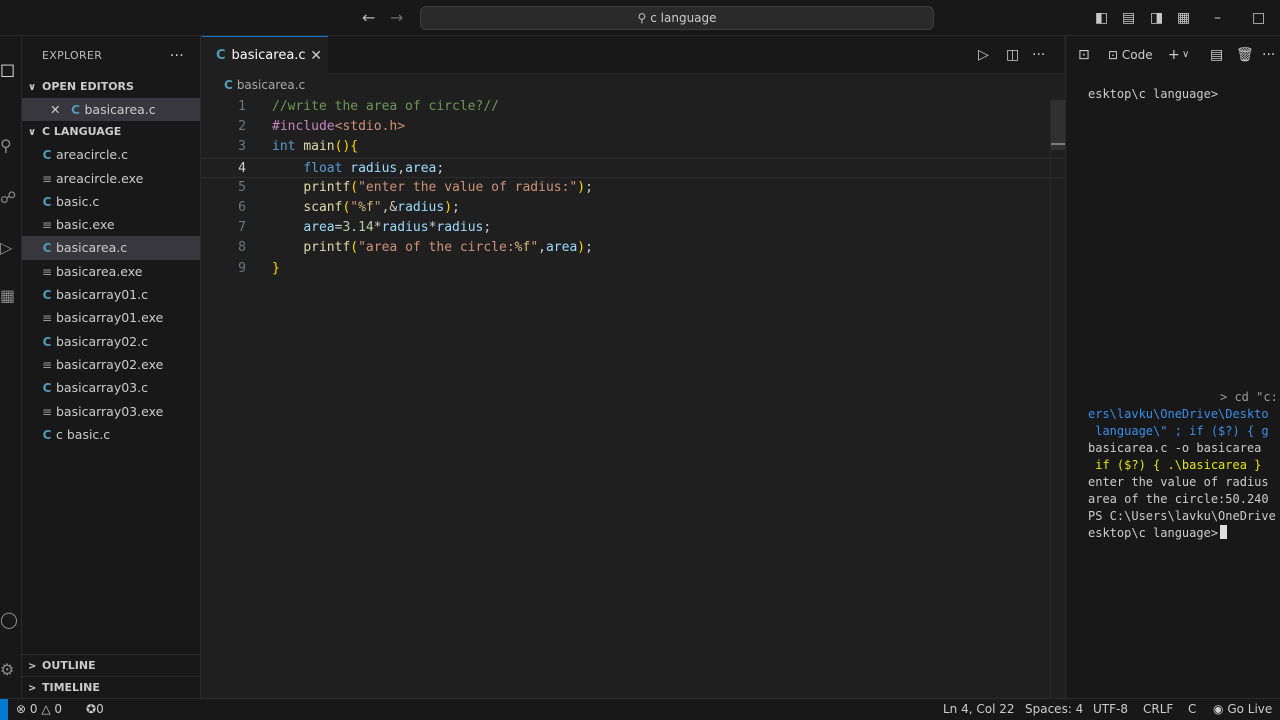 This screenshot has height=720, width=1280. Describe the element at coordinates (448, 187) in the screenshot. I see `code-text: printf("enter the value of radius:");` at that location.